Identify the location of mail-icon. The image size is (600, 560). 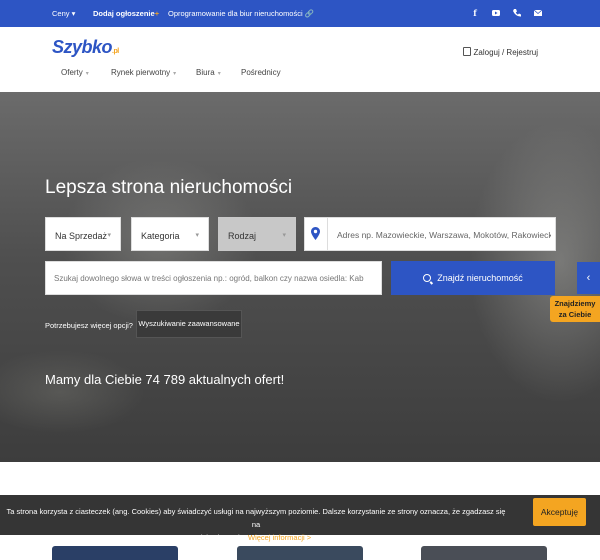
(538, 13).